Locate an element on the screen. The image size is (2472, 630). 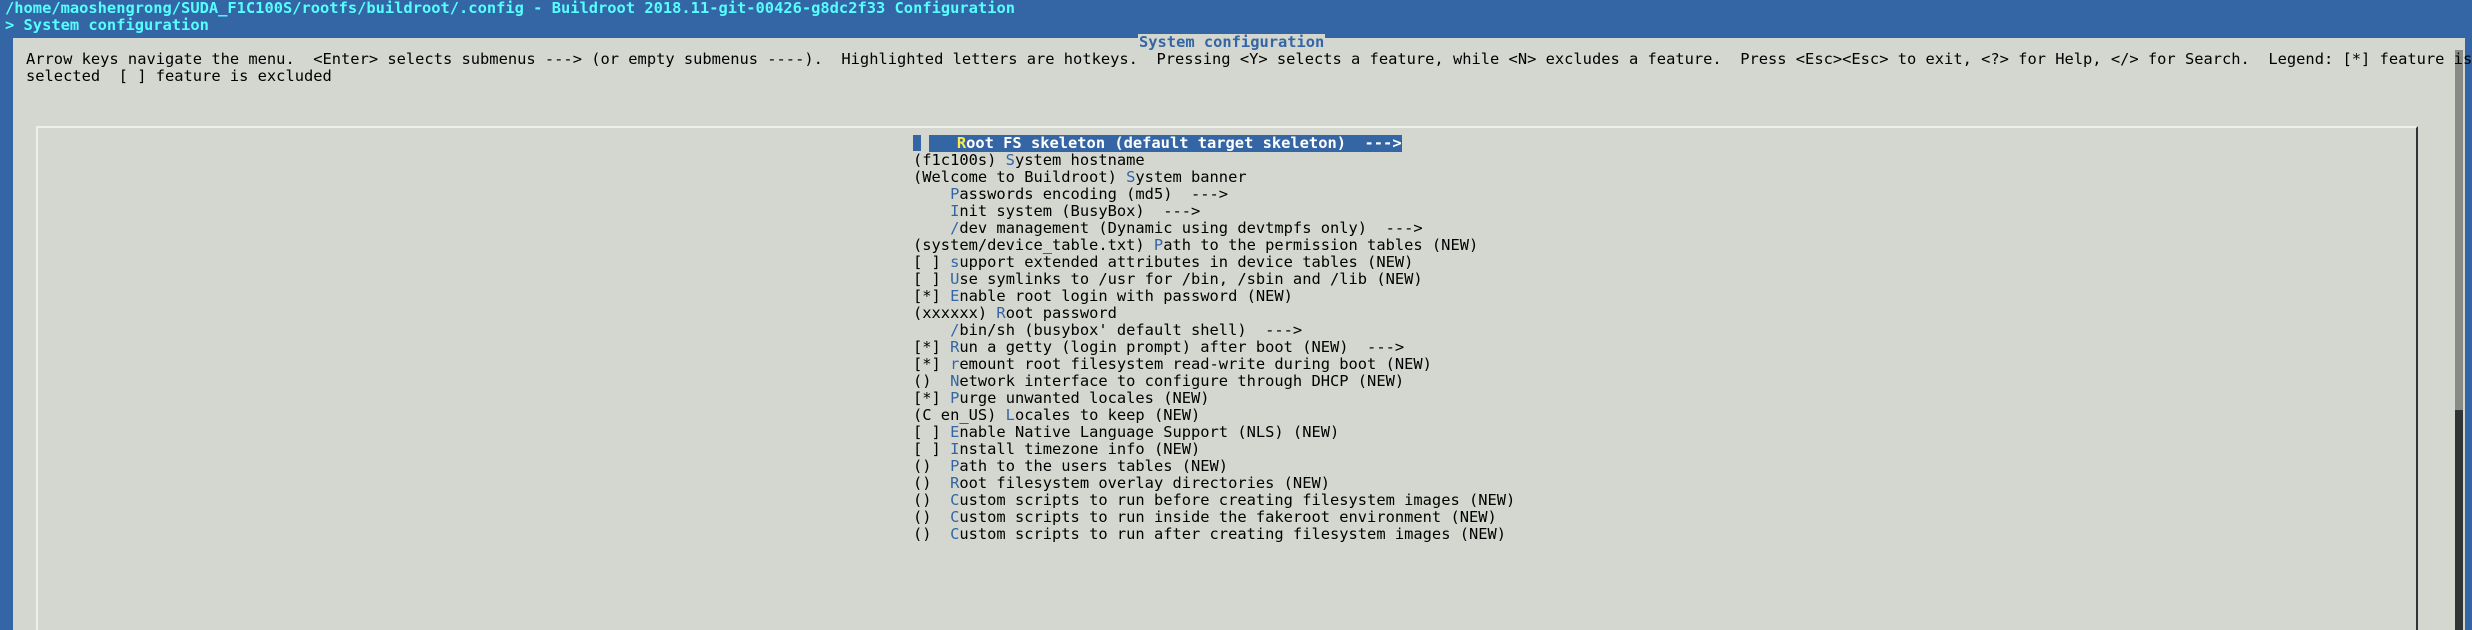
menu-item-label: nstall timezone info (NEW) is located at coordinates (1080, 449).